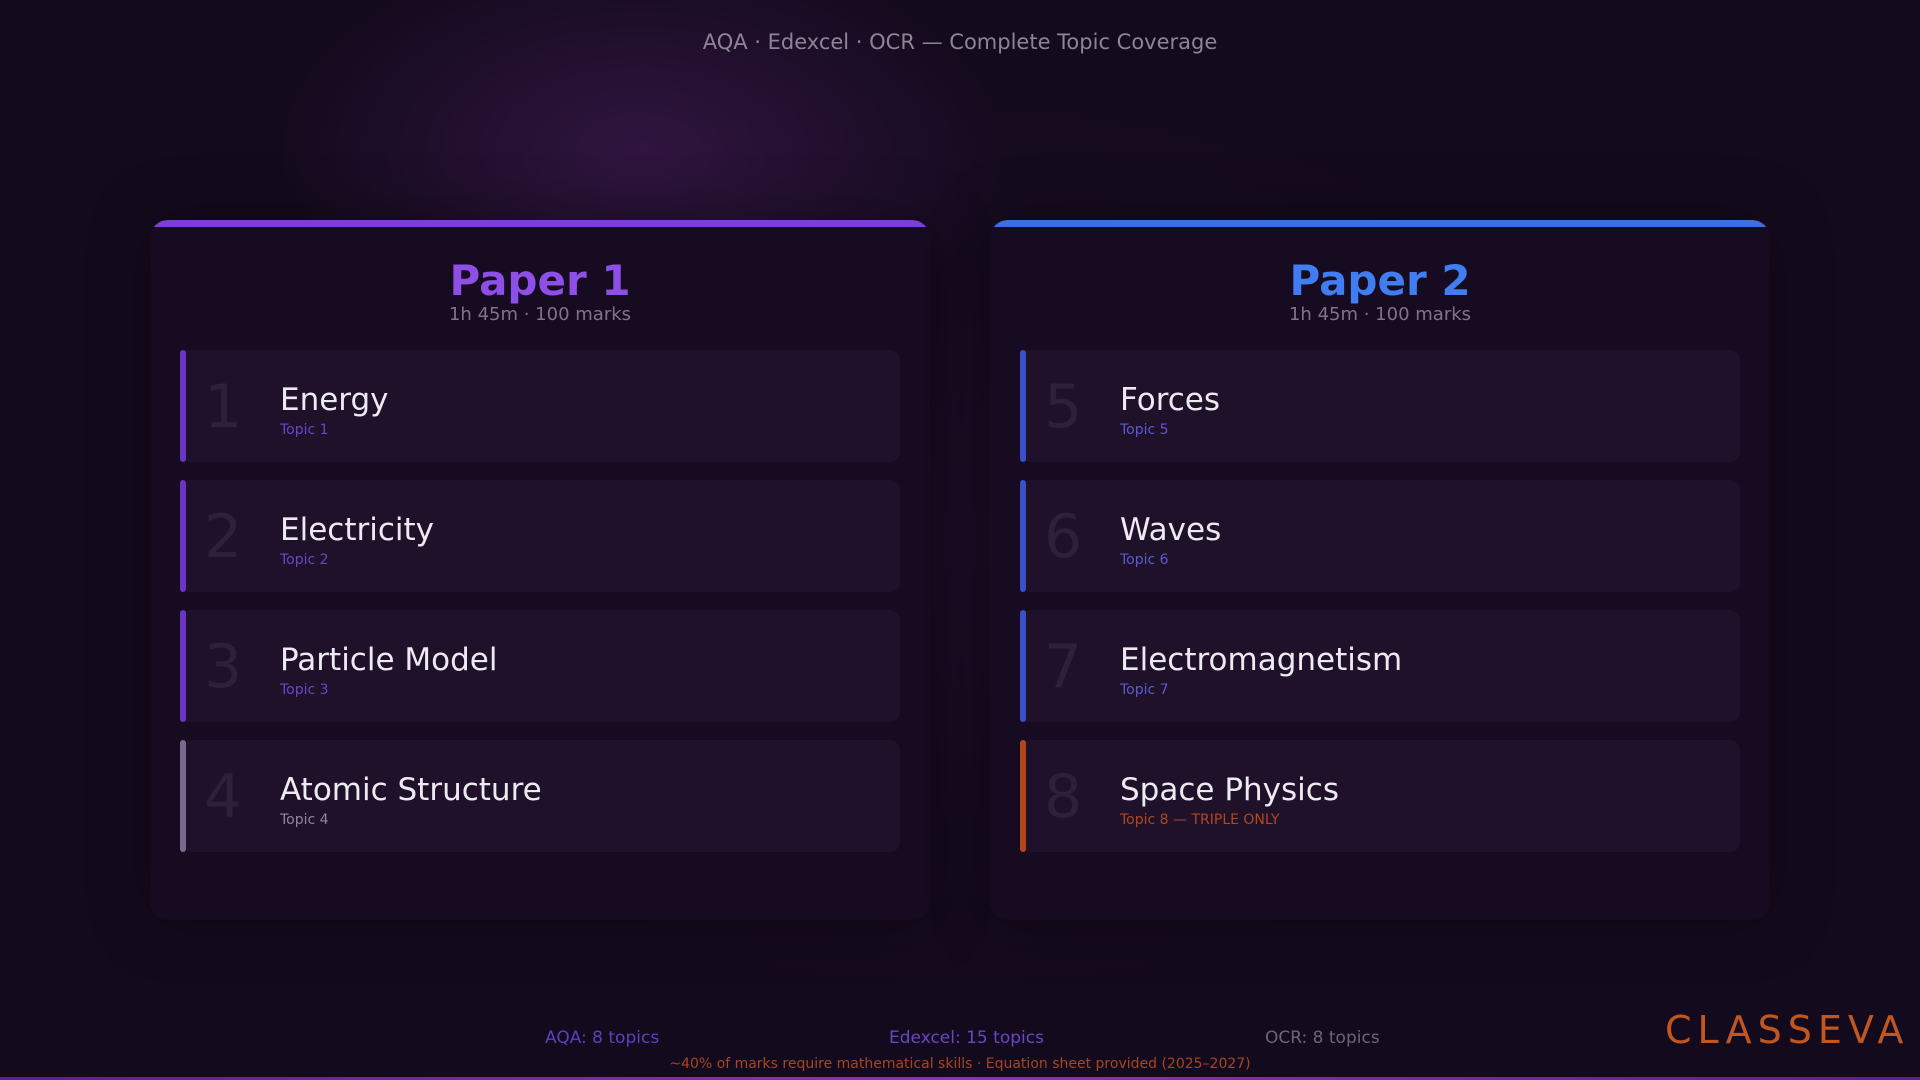  I want to click on edexcel-topic-count: Edexcel: 15 topics, so click(966, 1038).